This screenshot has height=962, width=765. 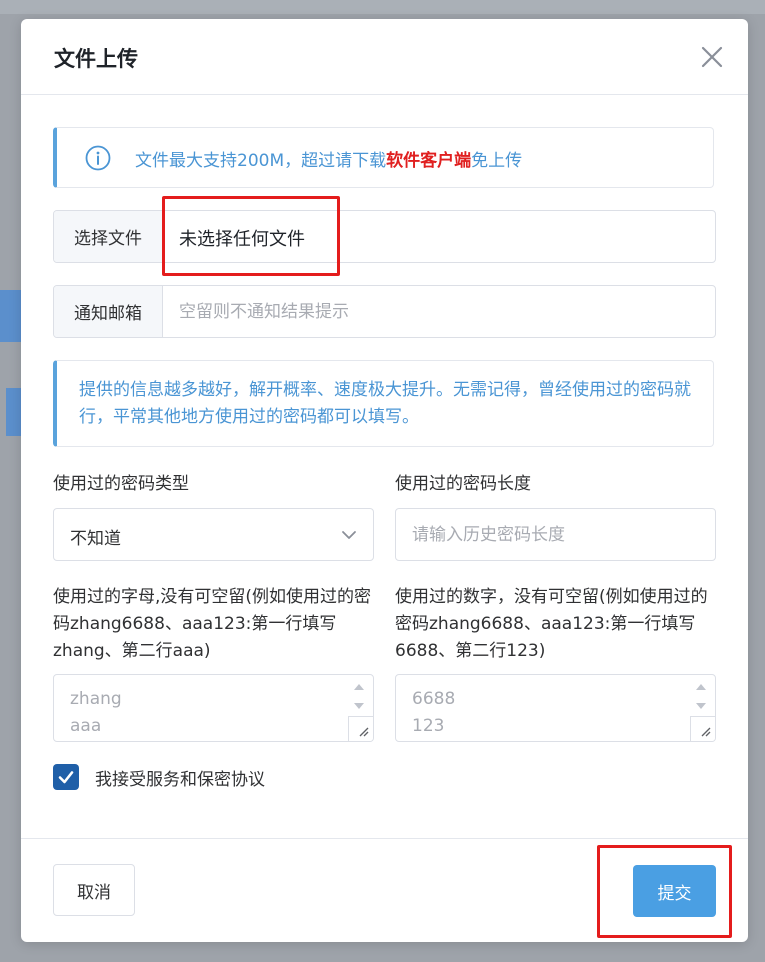 I want to click on client-download-link: 软件客户端, so click(x=428, y=161).